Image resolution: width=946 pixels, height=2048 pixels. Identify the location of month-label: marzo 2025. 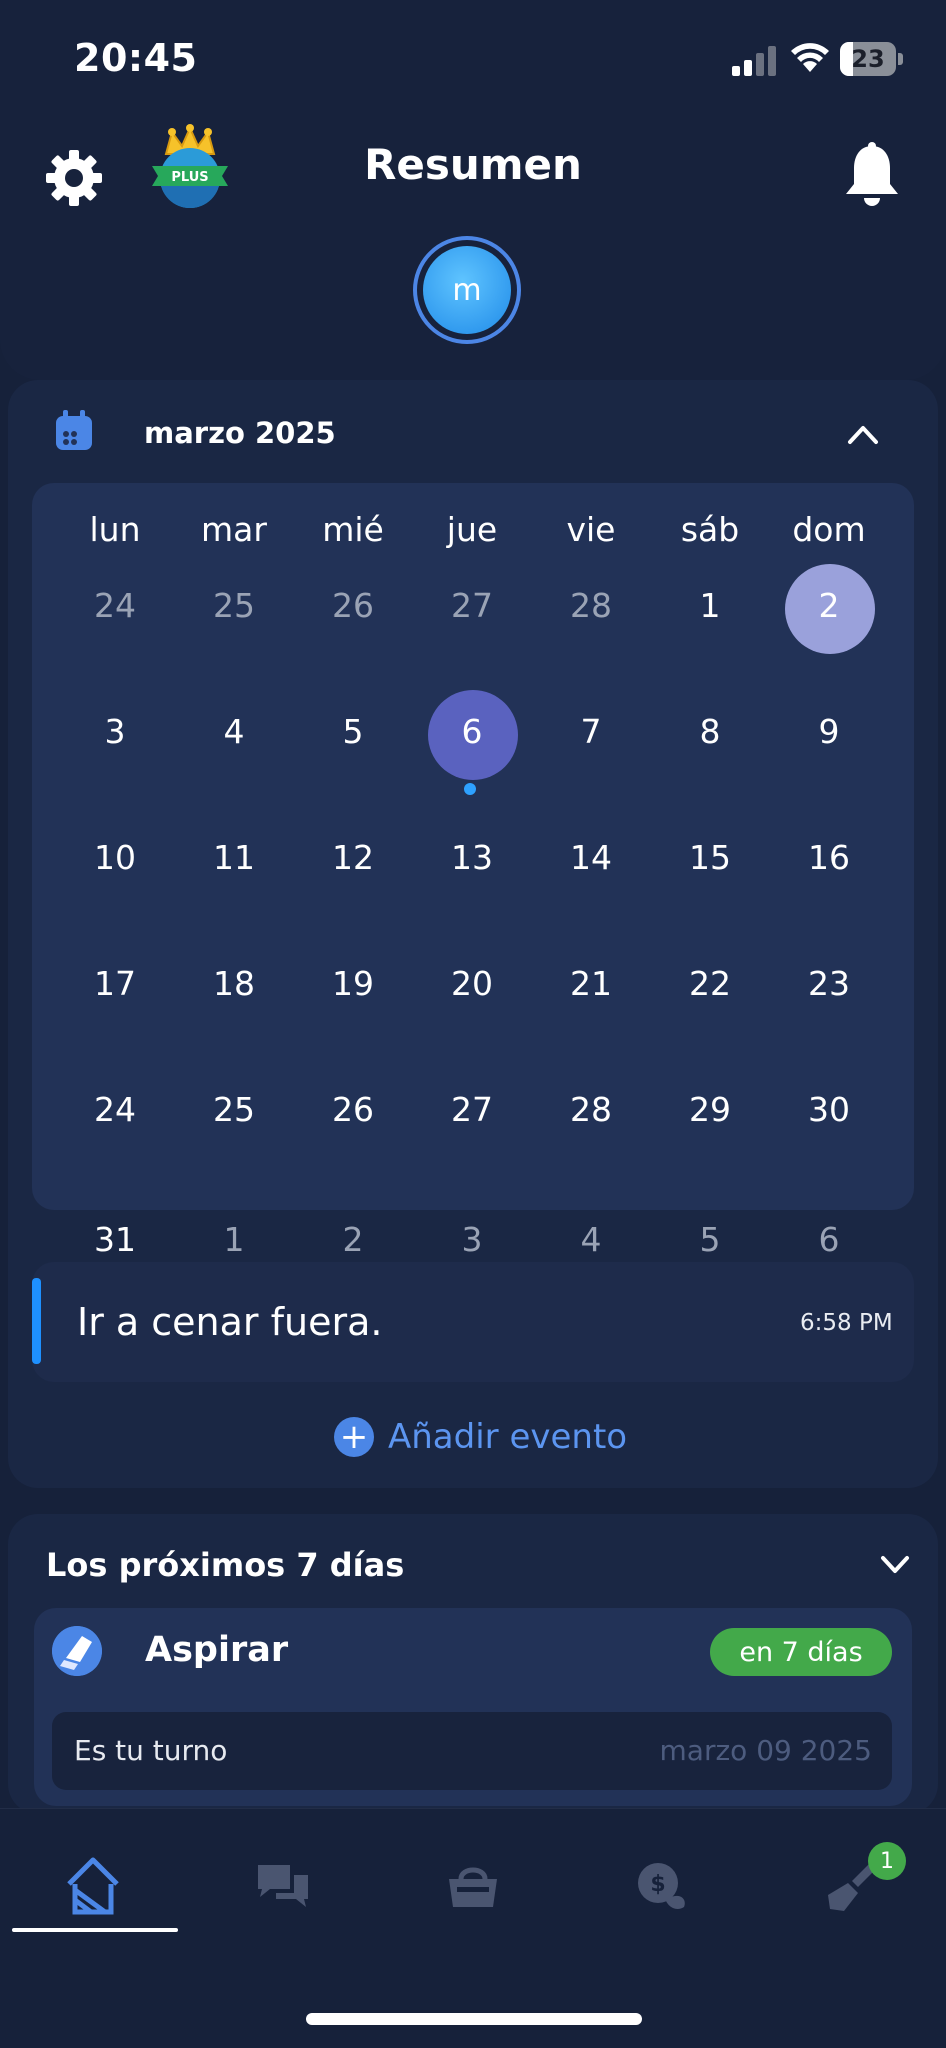
(240, 433).